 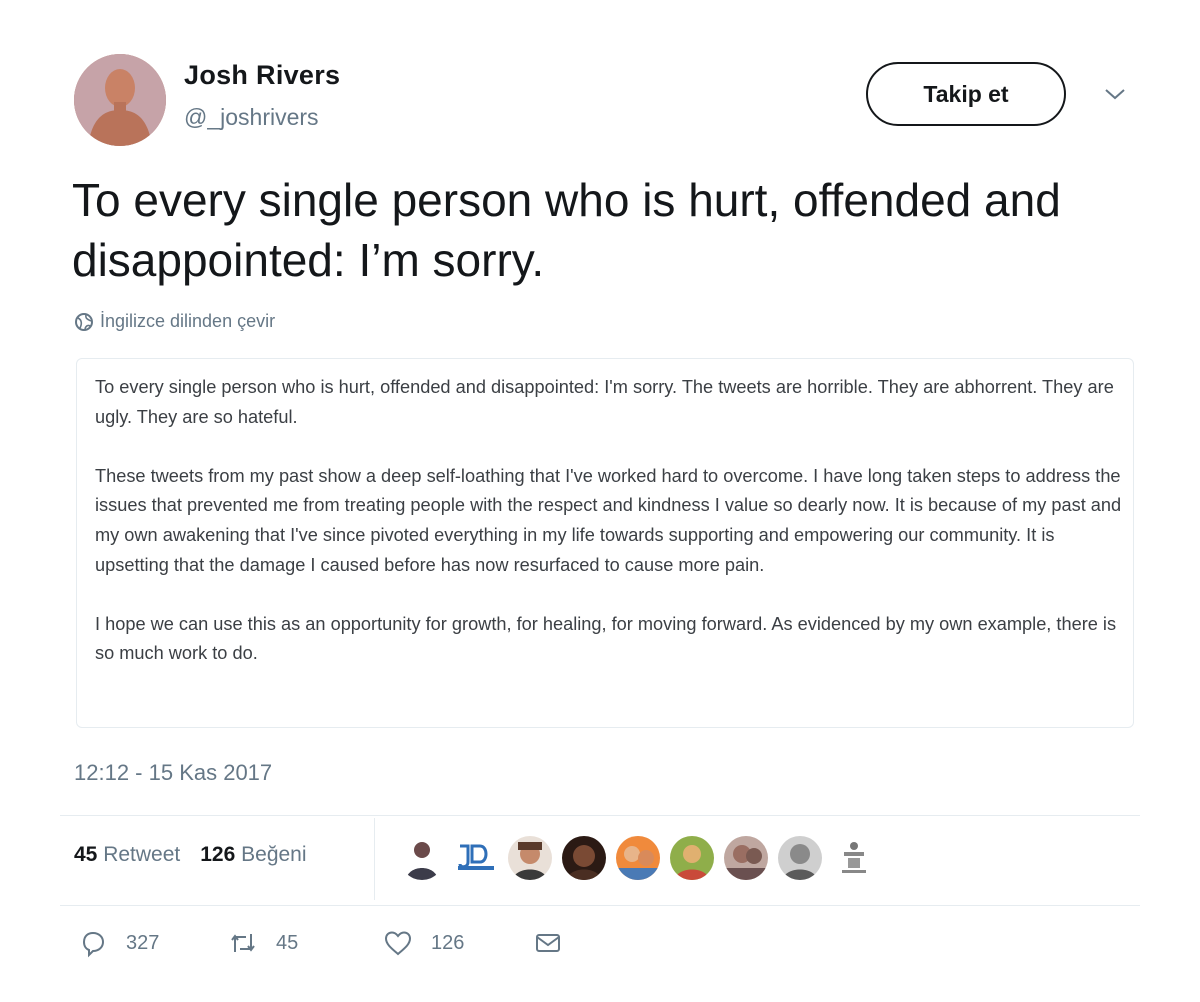 I want to click on retweet-label: Retweet, so click(x=142, y=854).